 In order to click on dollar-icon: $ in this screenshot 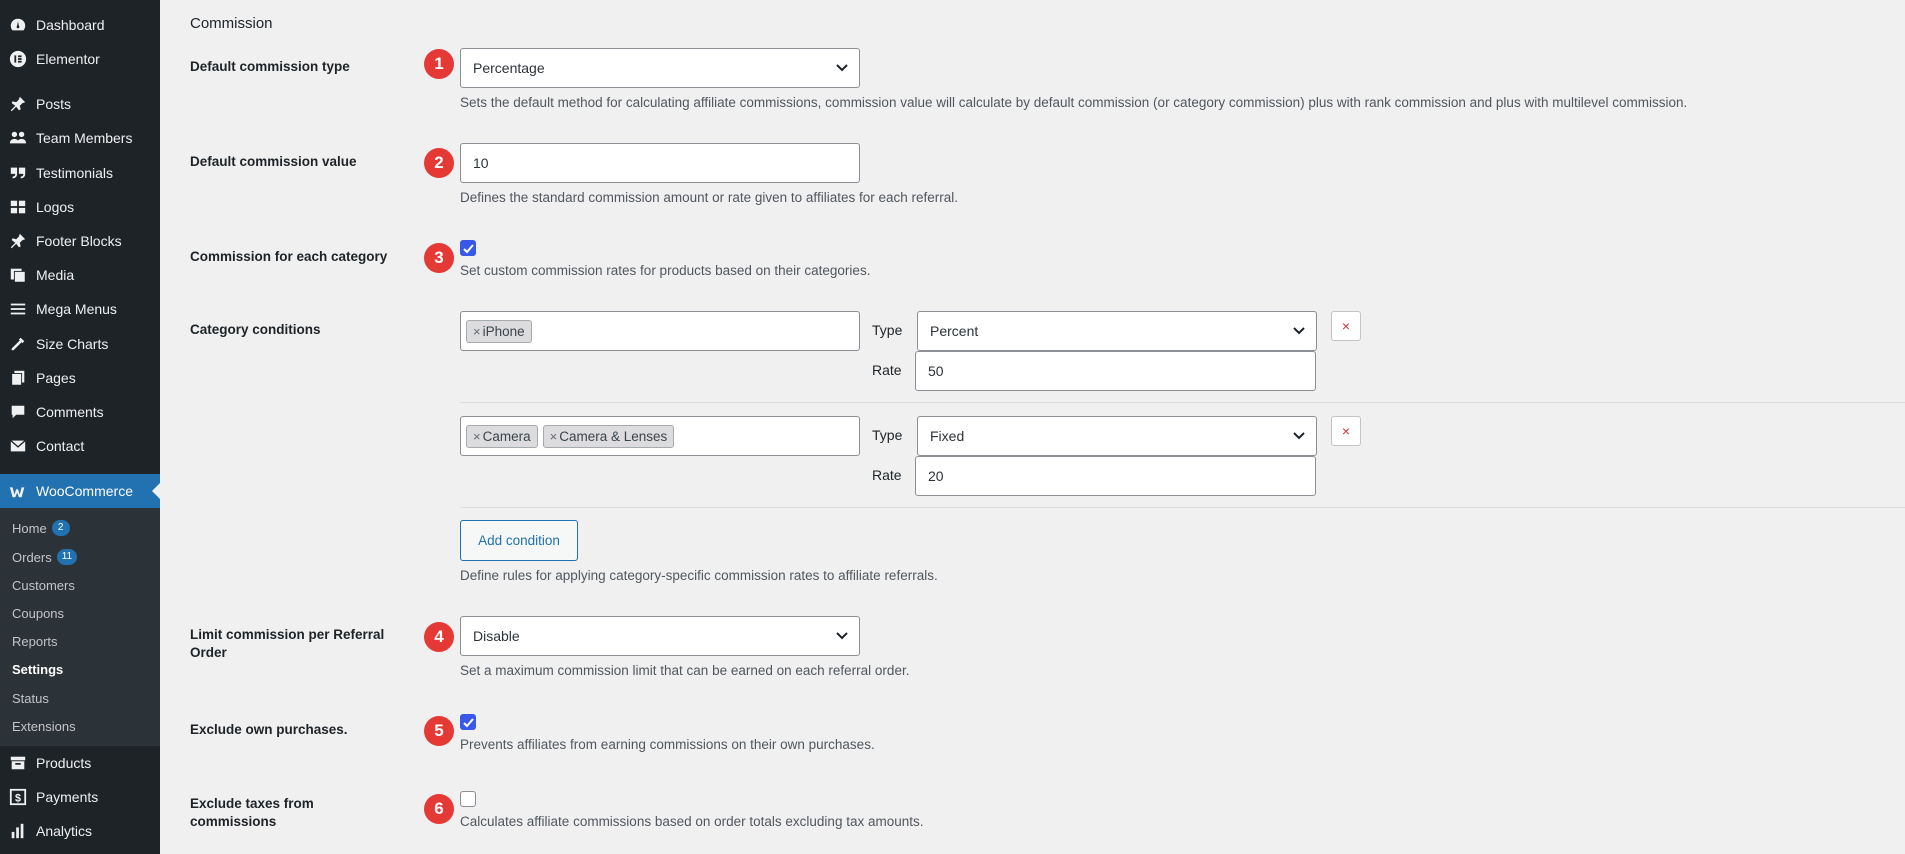, I will do `click(18, 797)`.